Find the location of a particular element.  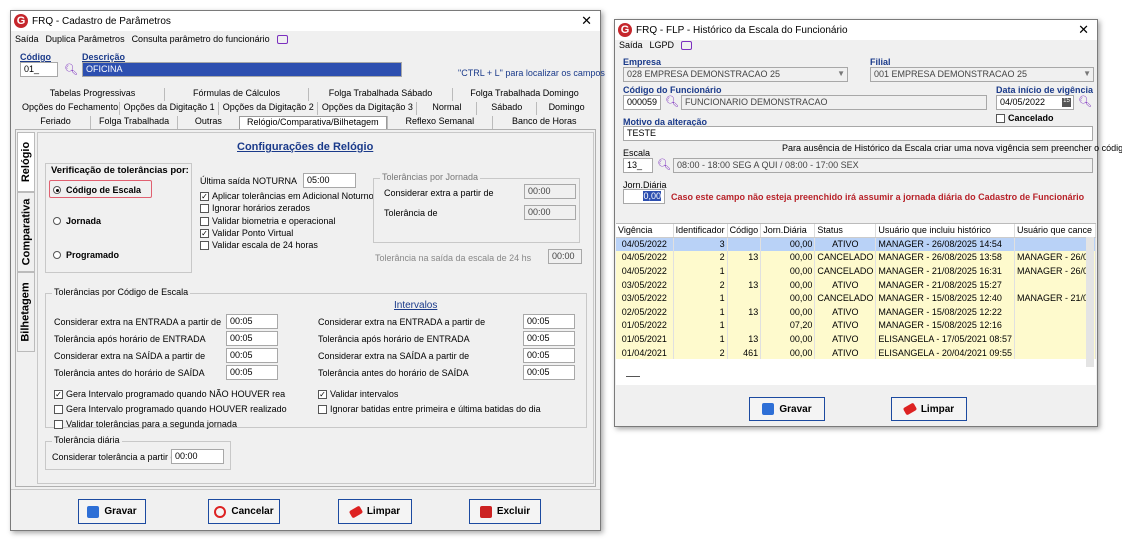

check-validar-intervalos: ✓ Validar intervalos is located at coordinates (358, 394).